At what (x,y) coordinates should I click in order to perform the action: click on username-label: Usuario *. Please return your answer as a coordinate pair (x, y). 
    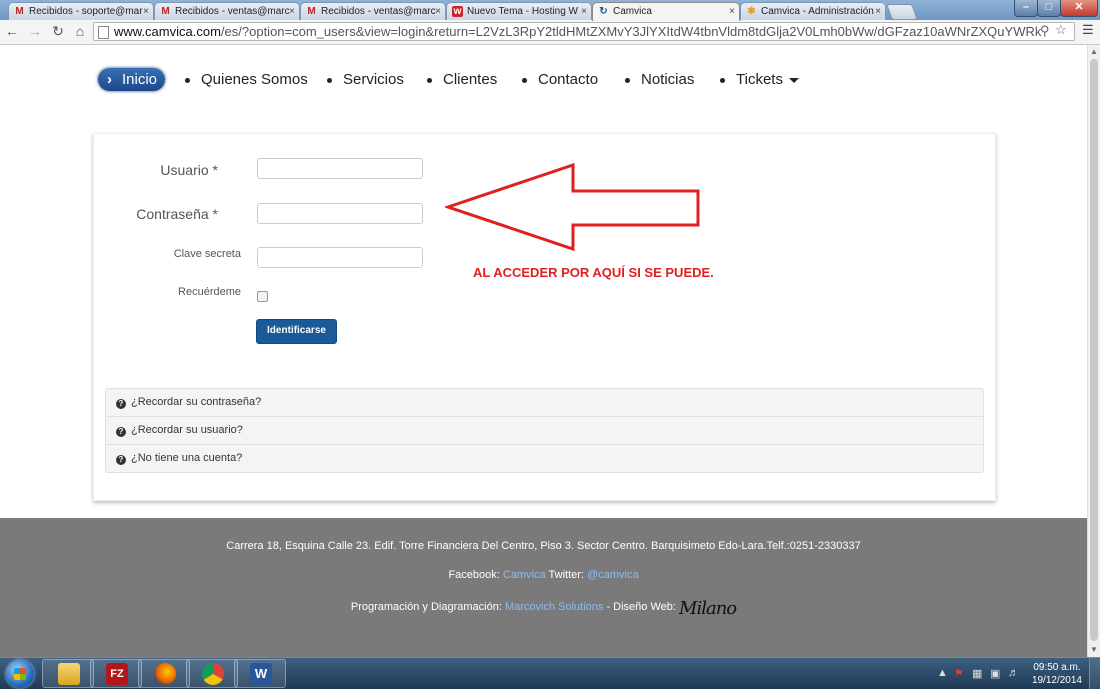
    Looking at the image, I should click on (169, 170).